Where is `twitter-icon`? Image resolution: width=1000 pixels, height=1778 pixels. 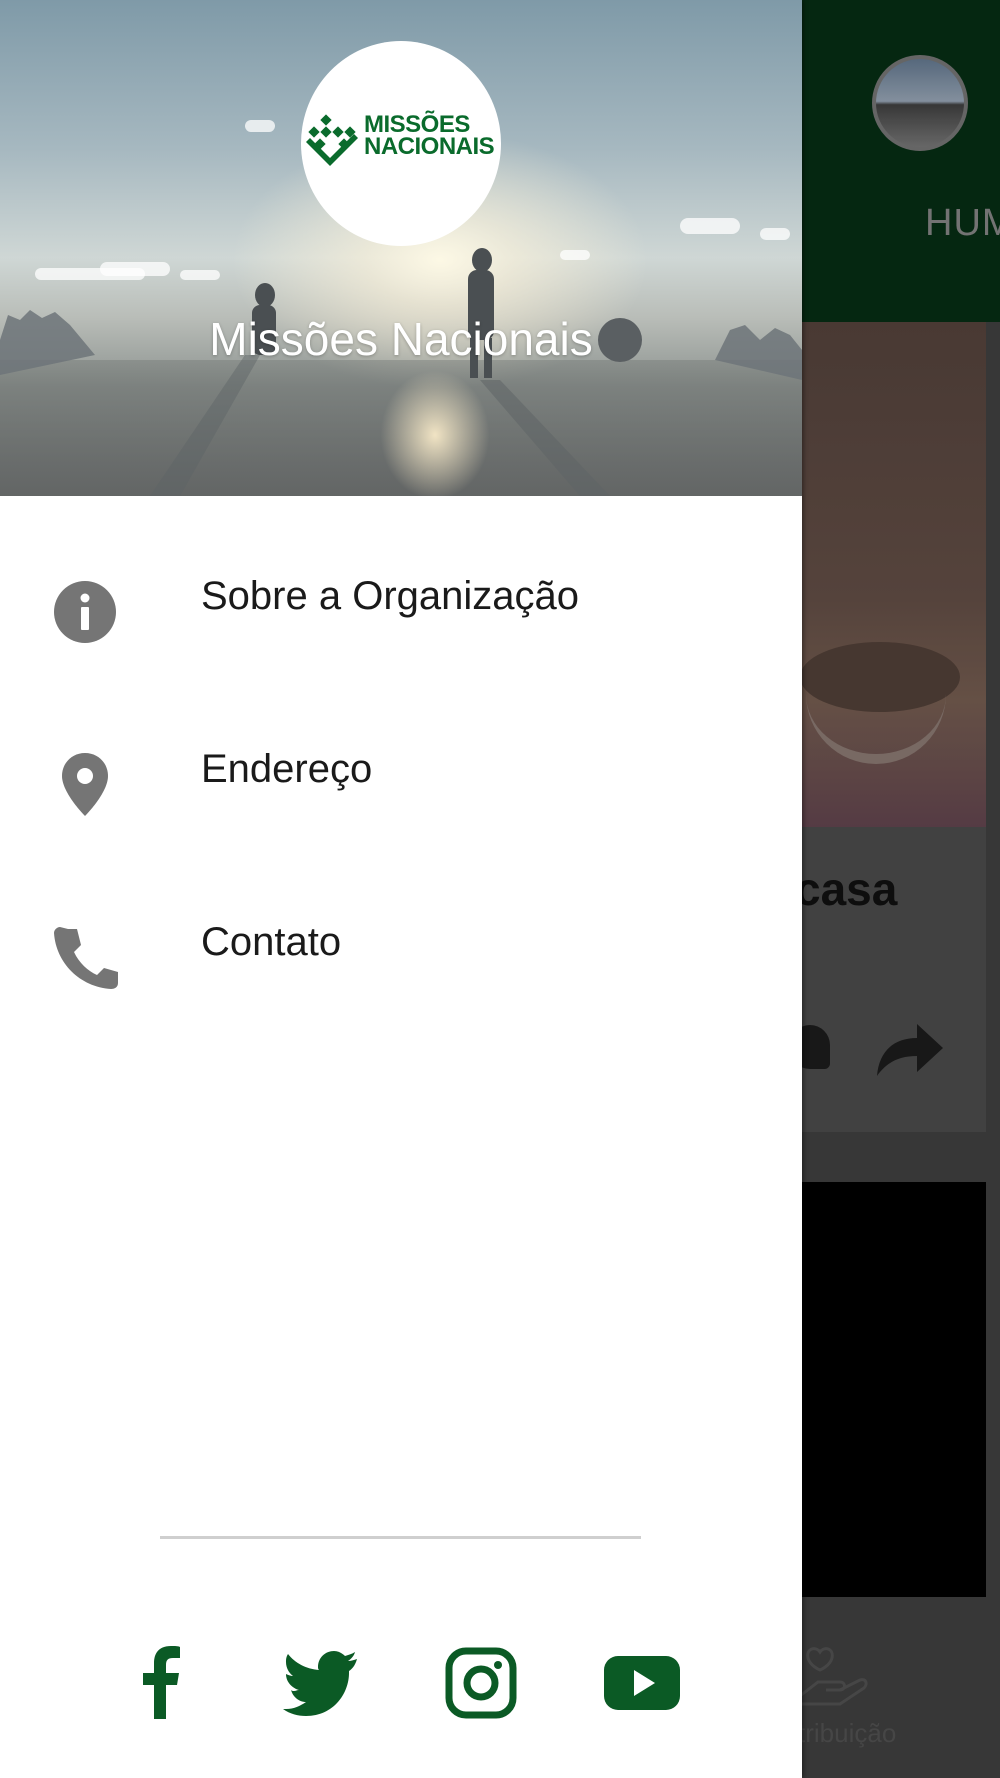 twitter-icon is located at coordinates (321, 1683).